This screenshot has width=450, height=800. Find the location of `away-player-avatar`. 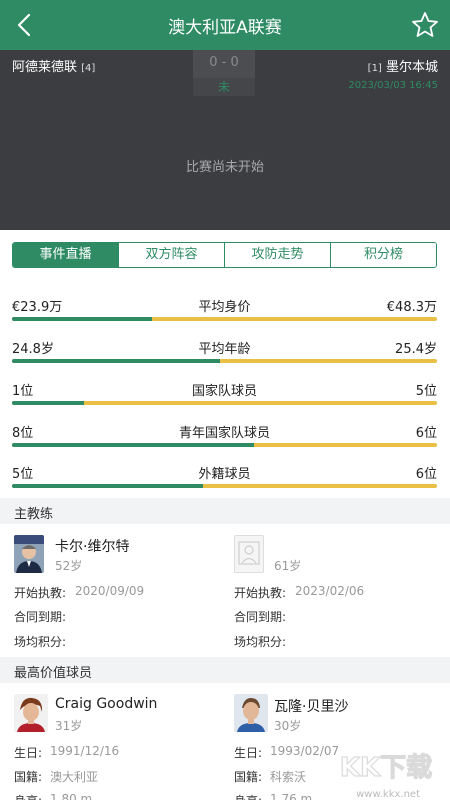

away-player-avatar is located at coordinates (251, 713).